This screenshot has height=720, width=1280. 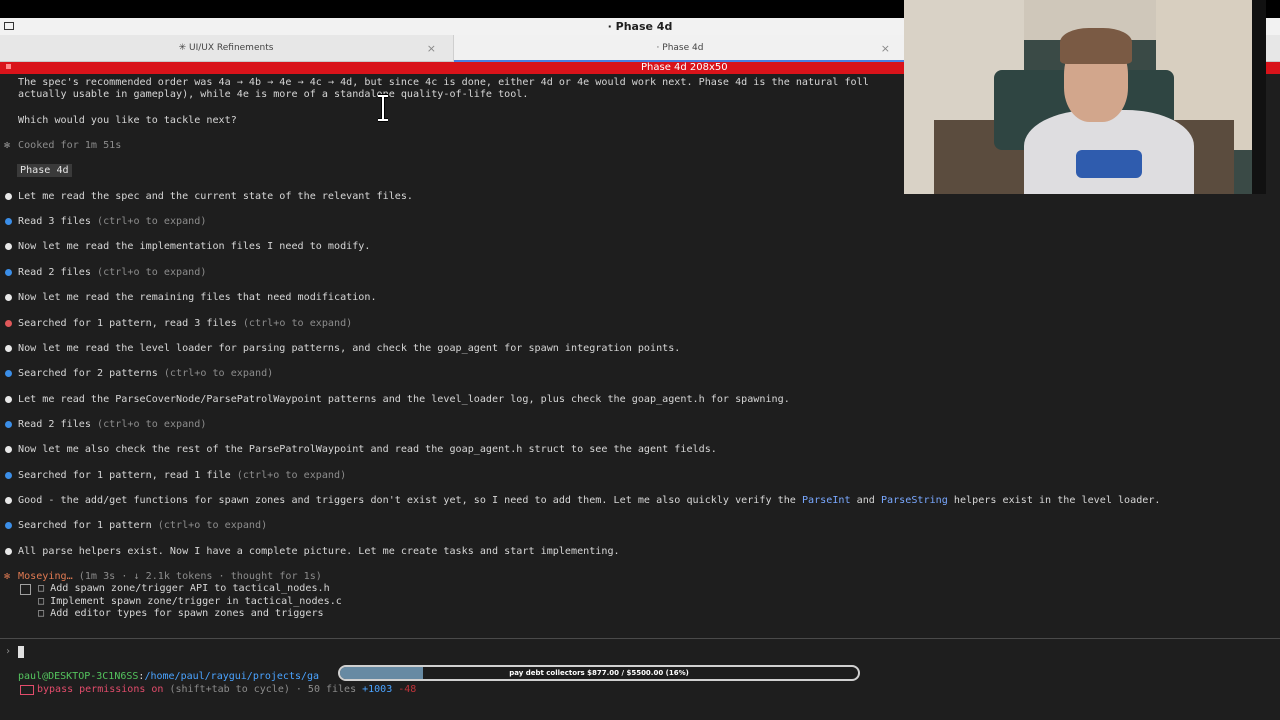 What do you see at coordinates (826, 500) in the screenshot?
I see `code-ref: ParseInt` at bounding box center [826, 500].